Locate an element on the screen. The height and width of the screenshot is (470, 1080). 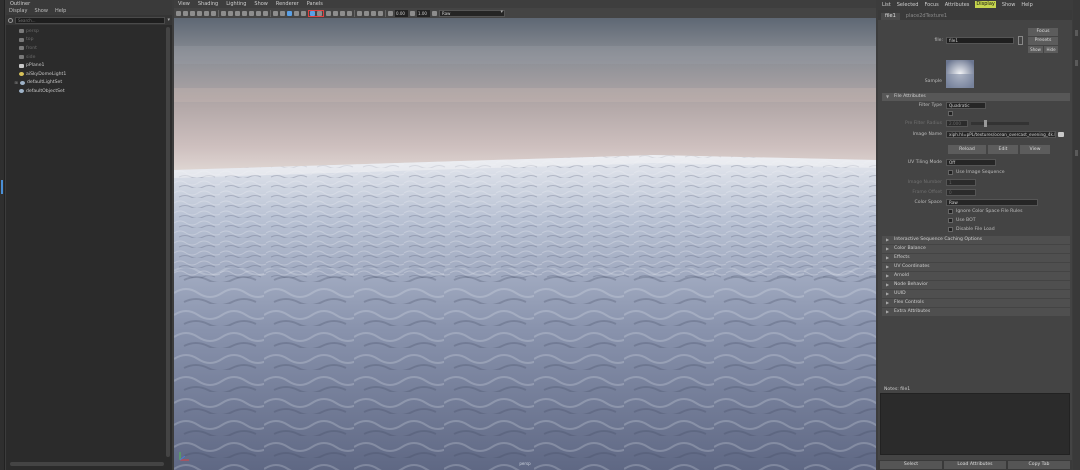
section-extra-attributes: ▶ Extra Attributes is located at coordinates (976, 312).